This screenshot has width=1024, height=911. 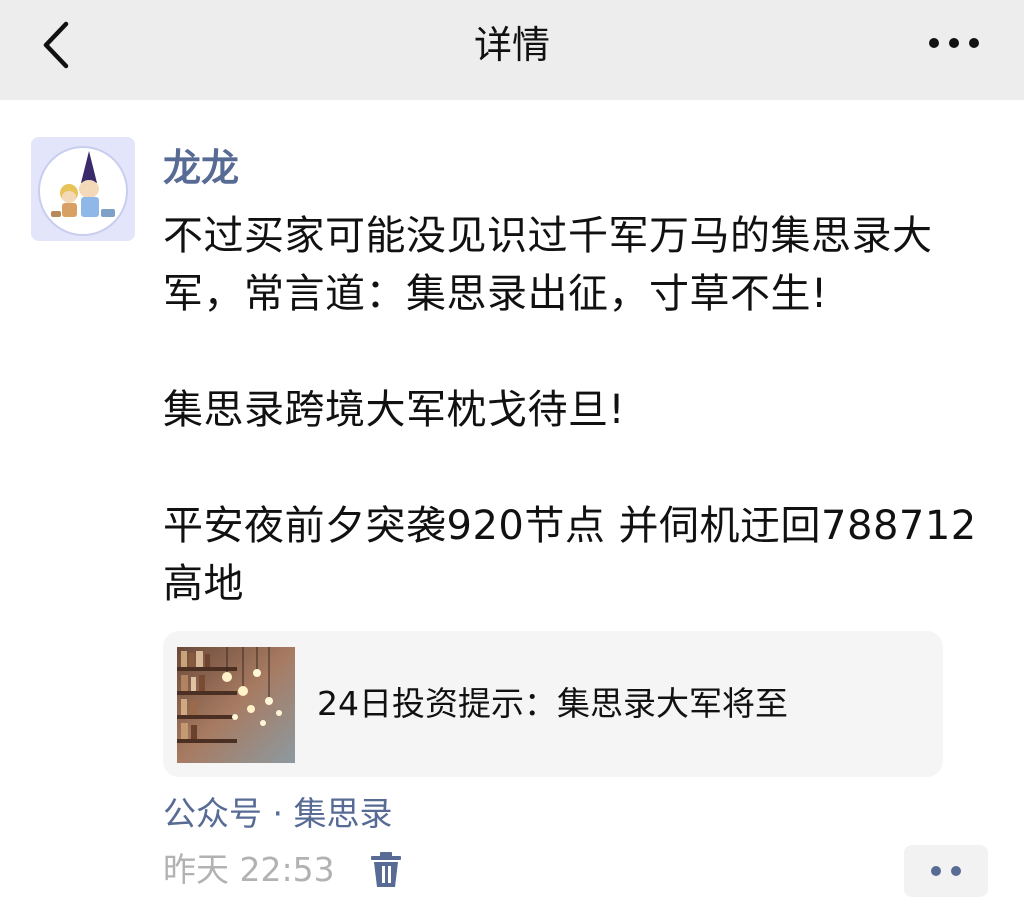 I want to click on author-name: 龙龙, so click(x=201, y=168).